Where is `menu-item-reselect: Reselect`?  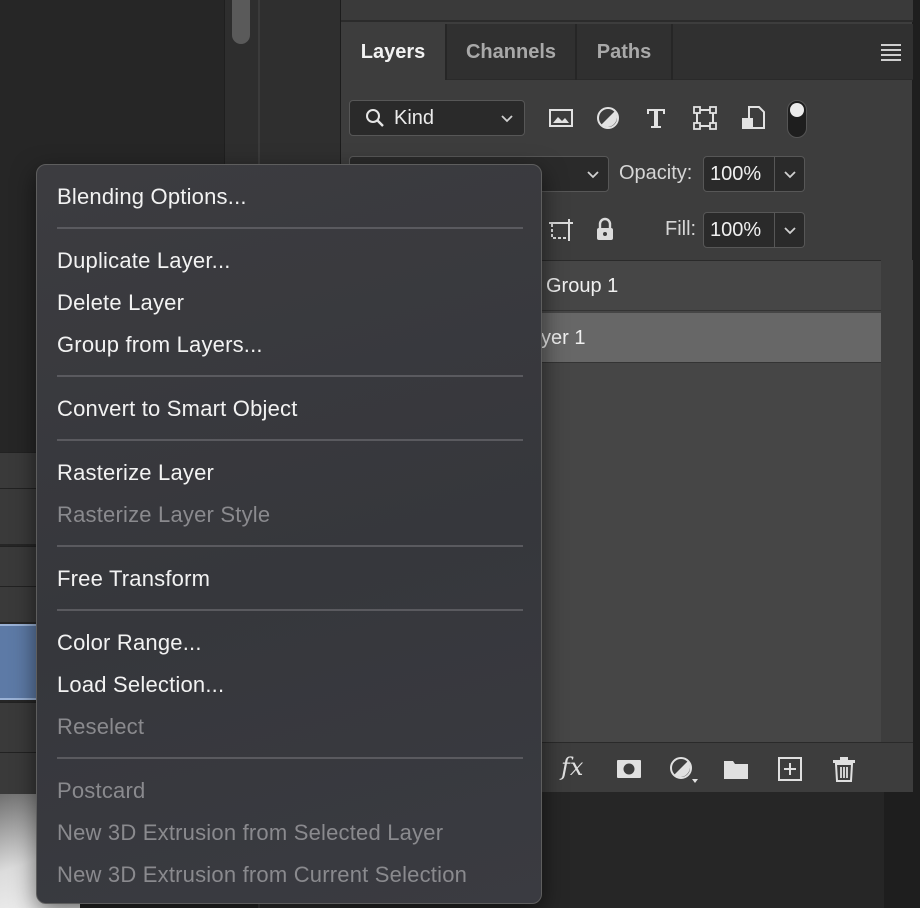 menu-item-reselect: Reselect is located at coordinates (101, 726).